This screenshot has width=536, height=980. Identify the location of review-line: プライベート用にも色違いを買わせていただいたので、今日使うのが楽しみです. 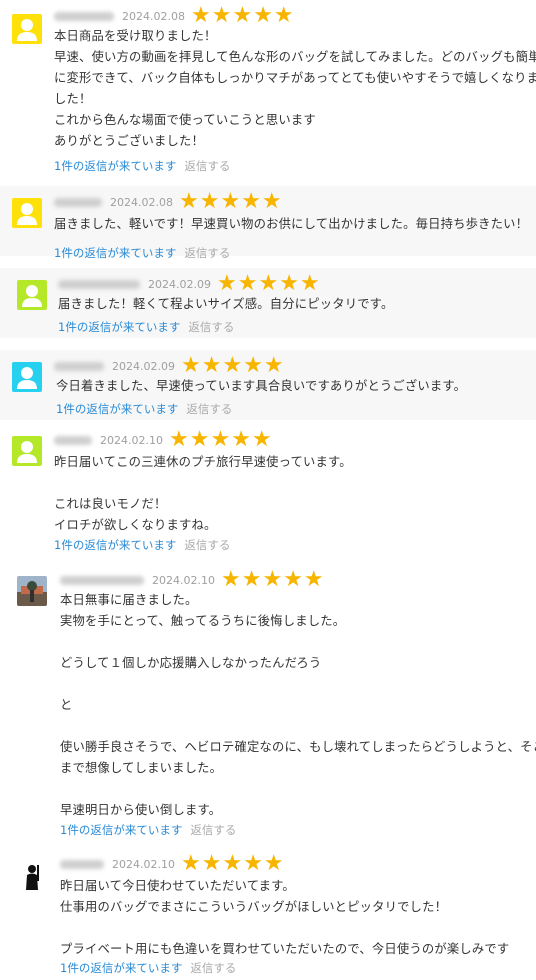
(285, 949).